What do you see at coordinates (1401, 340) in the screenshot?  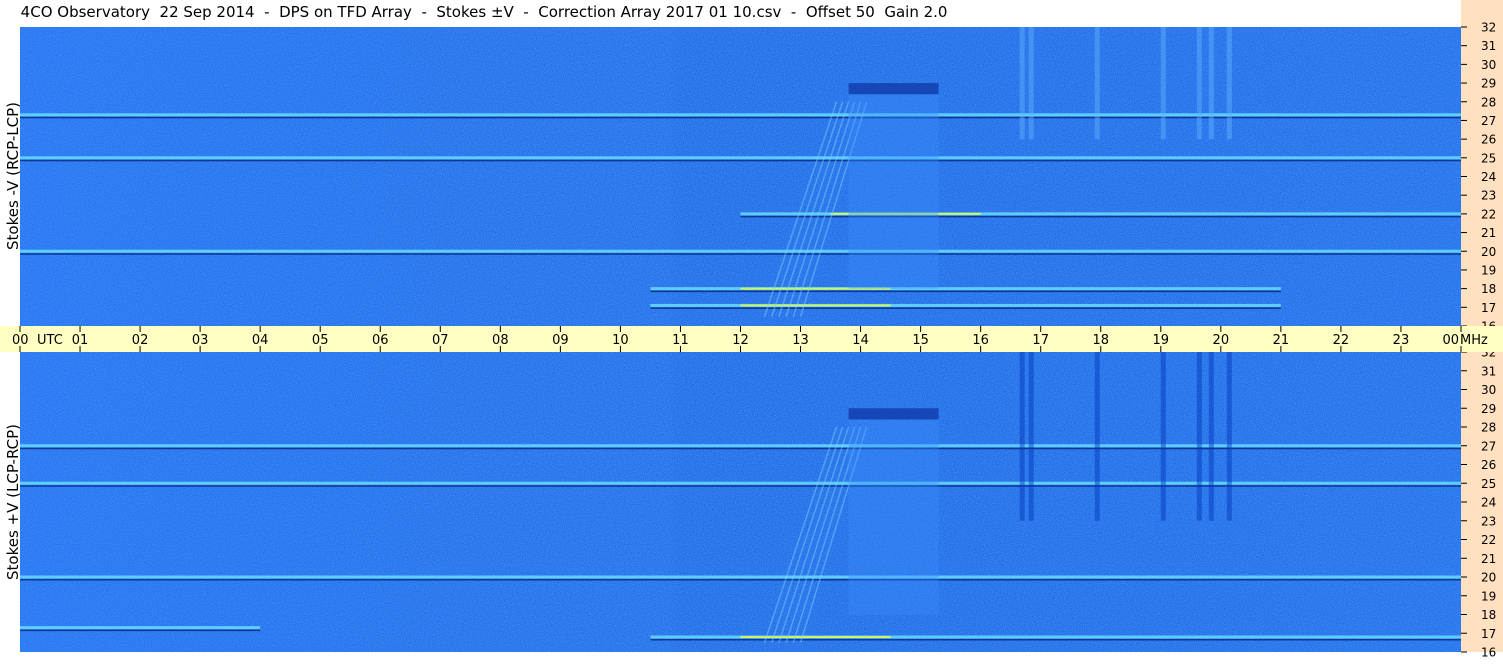 I see `time-tick-label: 23` at bounding box center [1401, 340].